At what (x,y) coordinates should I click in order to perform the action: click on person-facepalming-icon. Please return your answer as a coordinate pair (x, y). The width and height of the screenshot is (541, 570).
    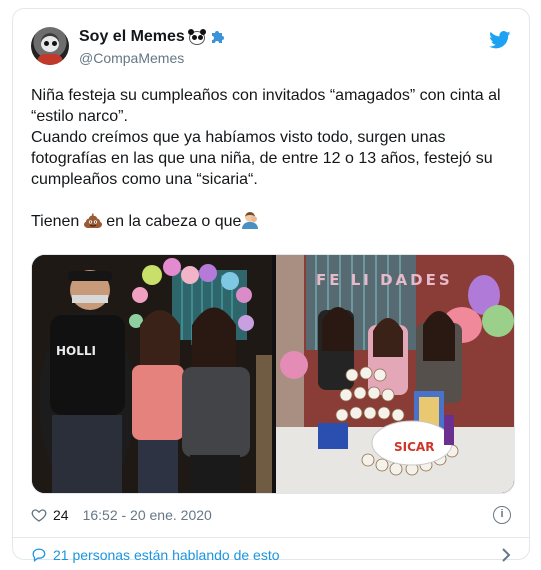
    Looking at the image, I should click on (250, 220).